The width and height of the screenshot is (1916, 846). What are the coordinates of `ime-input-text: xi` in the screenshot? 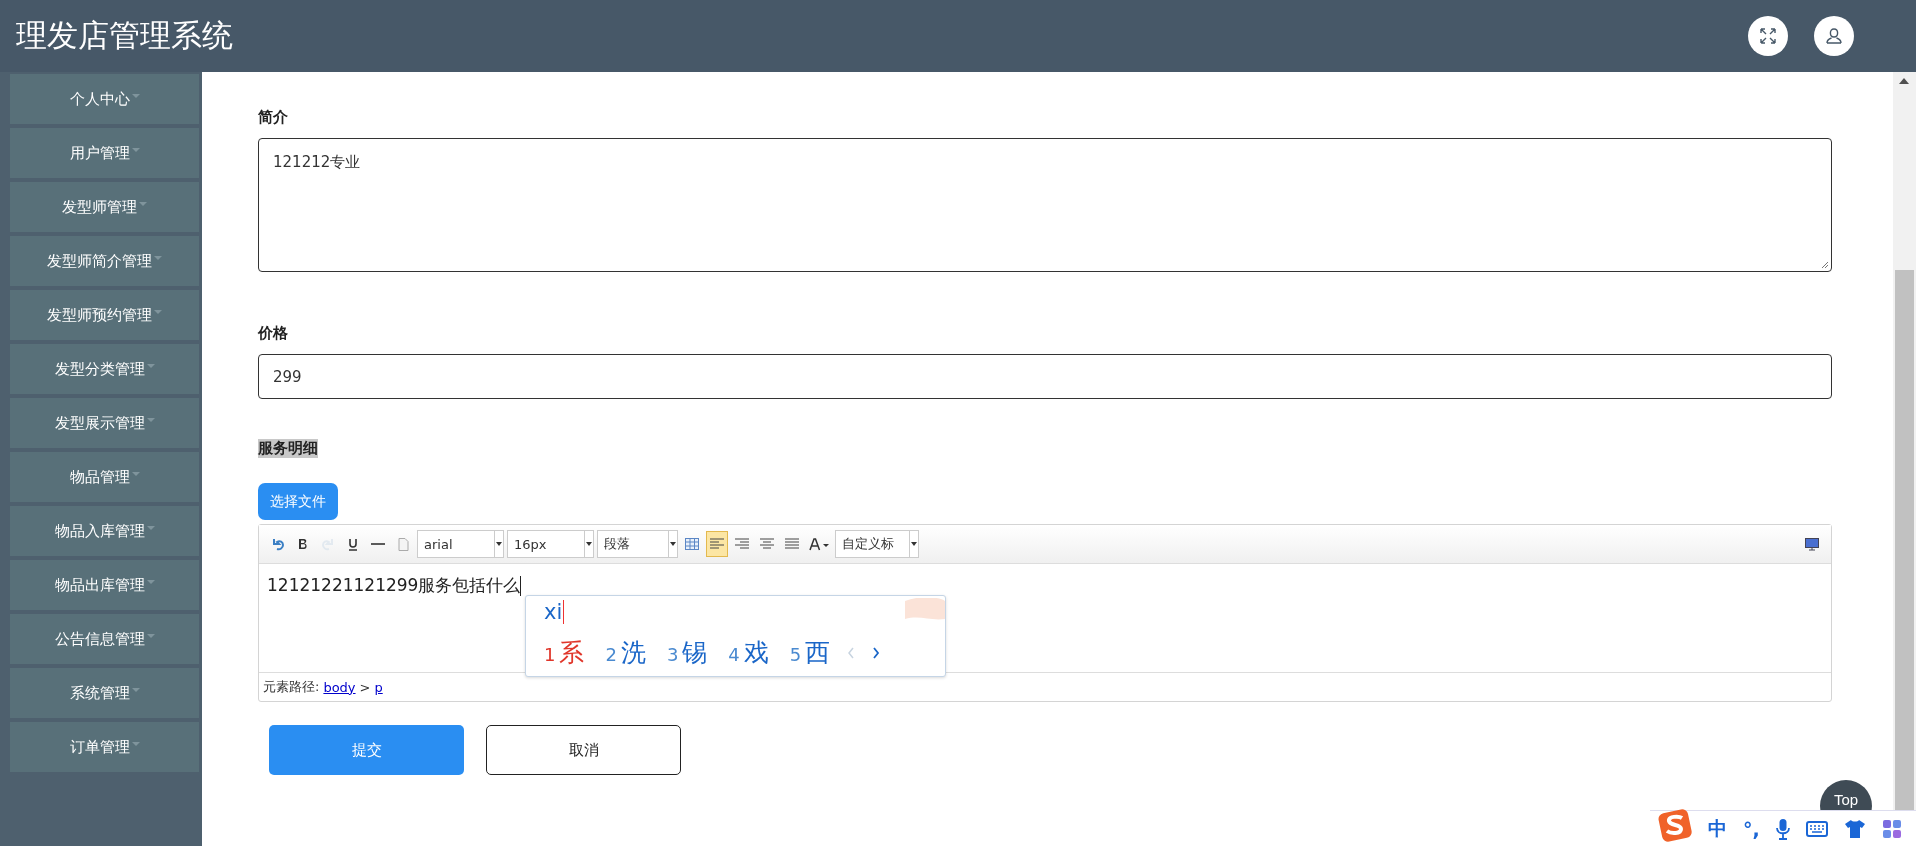 It's located at (554, 612).